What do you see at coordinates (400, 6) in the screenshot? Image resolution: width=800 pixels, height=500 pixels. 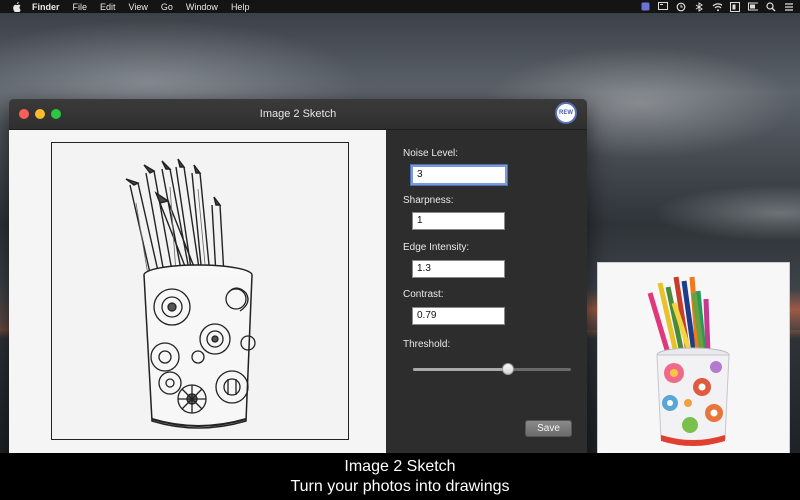 I see `menu-bar: Finder File Edit View Go Window Help` at bounding box center [400, 6].